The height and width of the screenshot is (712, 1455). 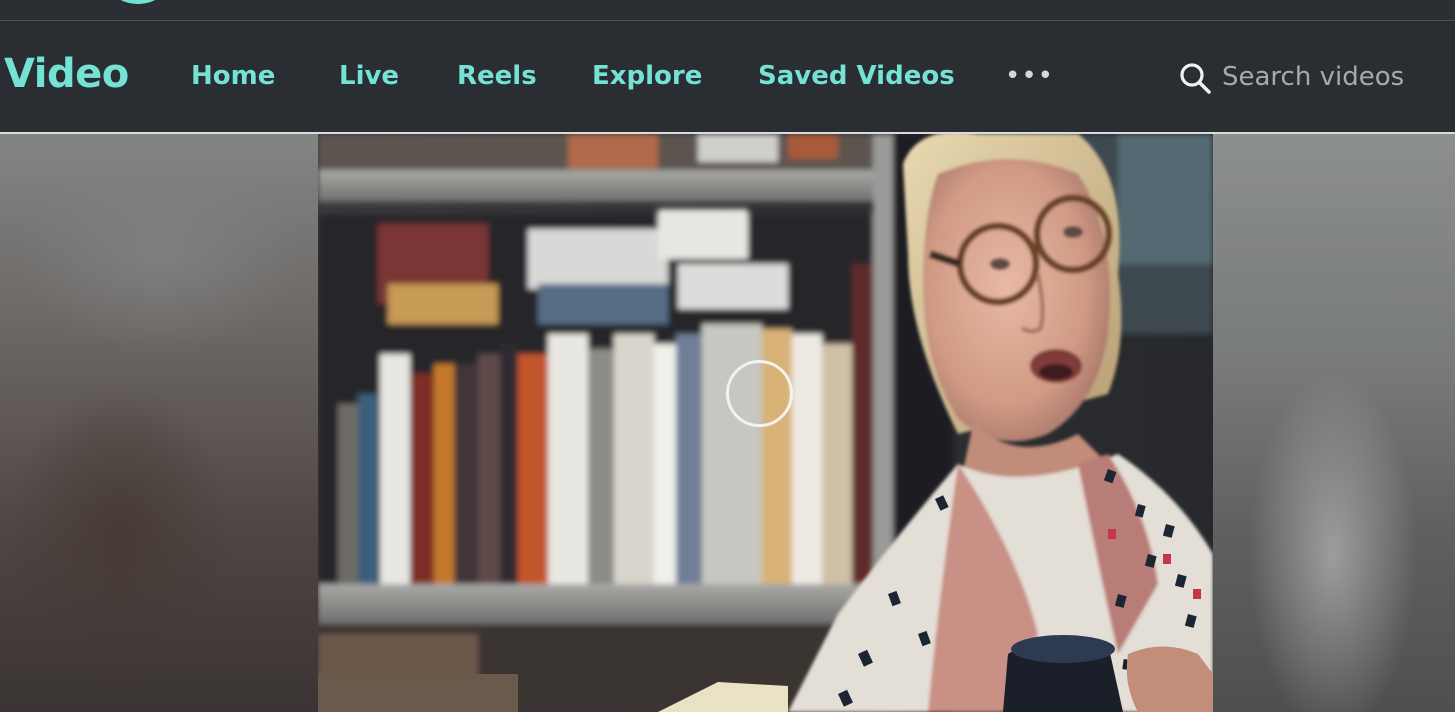 What do you see at coordinates (497, 76) in the screenshot?
I see `nav-reels: Reels` at bounding box center [497, 76].